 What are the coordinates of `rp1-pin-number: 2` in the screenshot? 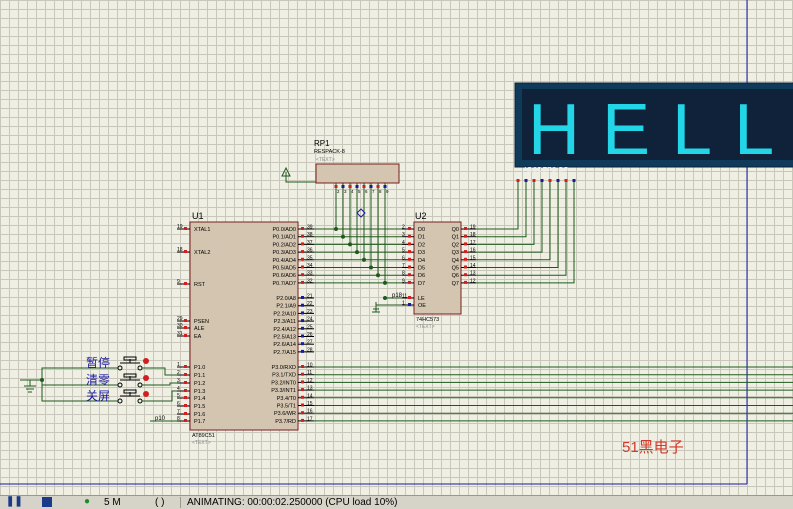 It's located at (338, 191).